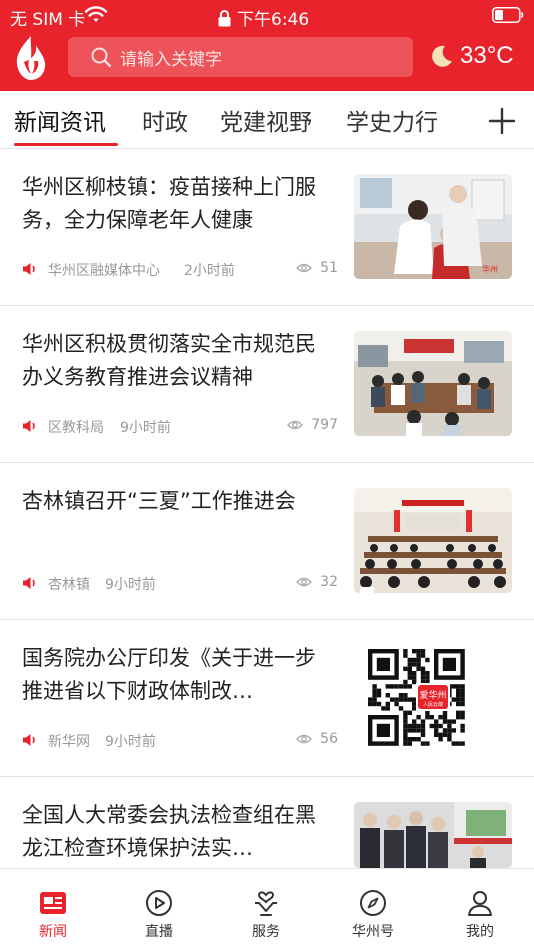 This screenshot has width=534, height=950. I want to click on tab-party-building: 党建视野, so click(266, 120).